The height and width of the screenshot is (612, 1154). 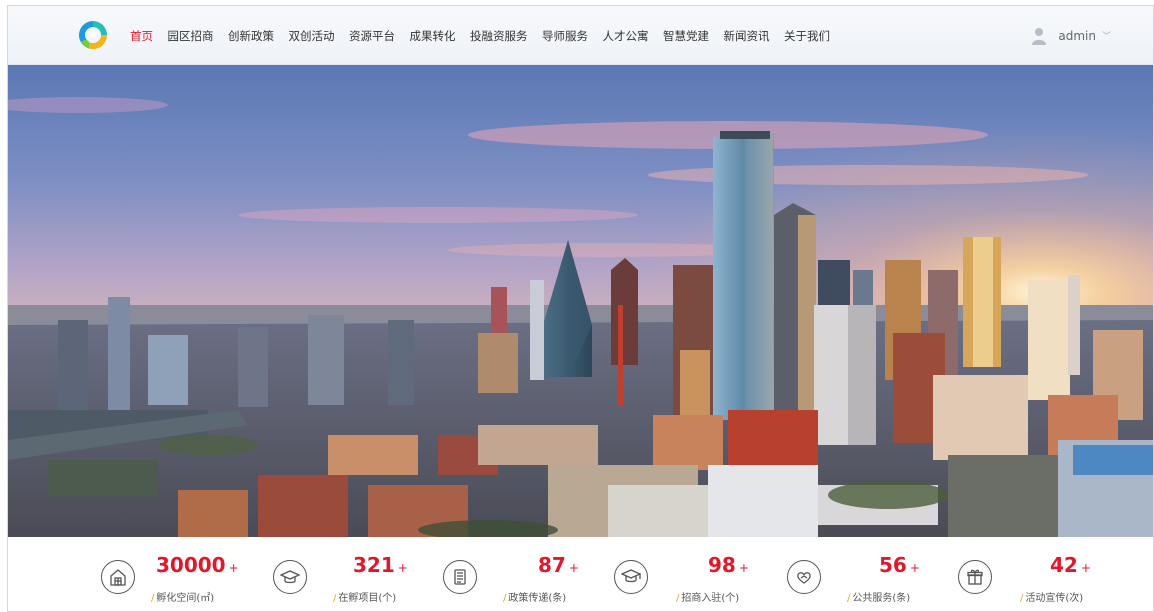 What do you see at coordinates (708, 598) in the screenshot?
I see `stat-label: / 招商入驻(个)` at bounding box center [708, 598].